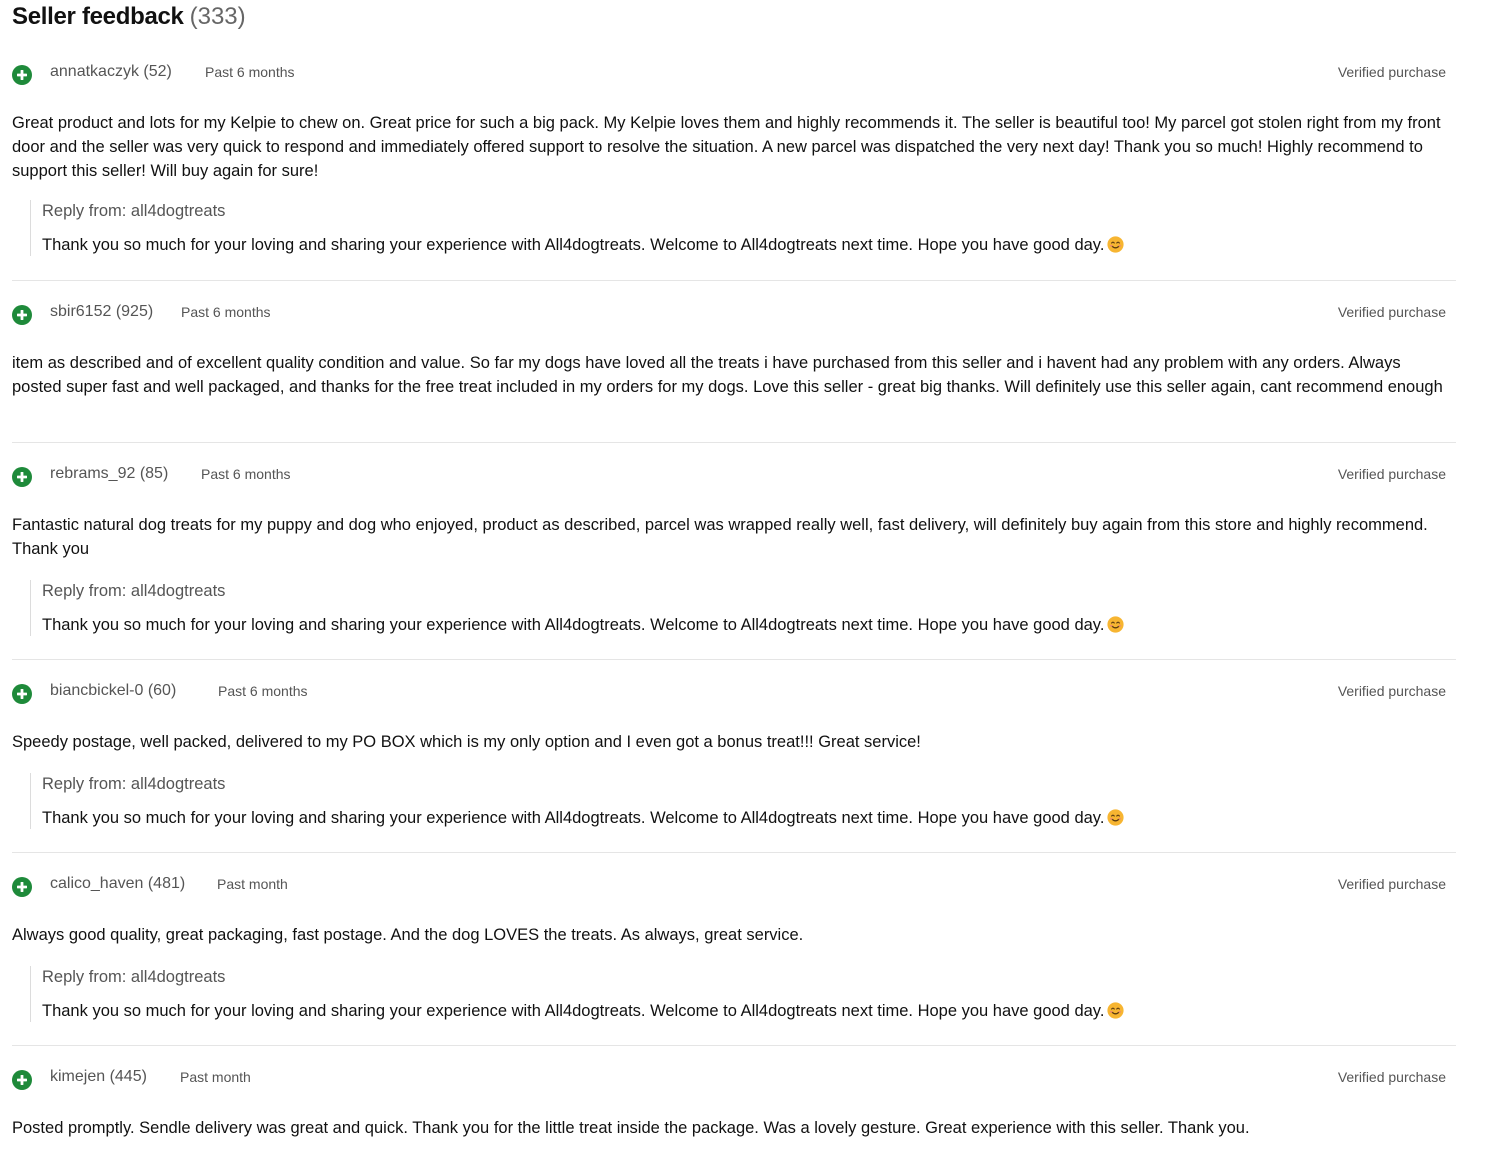 The height and width of the screenshot is (1157, 1500). I want to click on section-header: Seller feedback (333), so click(129, 19).